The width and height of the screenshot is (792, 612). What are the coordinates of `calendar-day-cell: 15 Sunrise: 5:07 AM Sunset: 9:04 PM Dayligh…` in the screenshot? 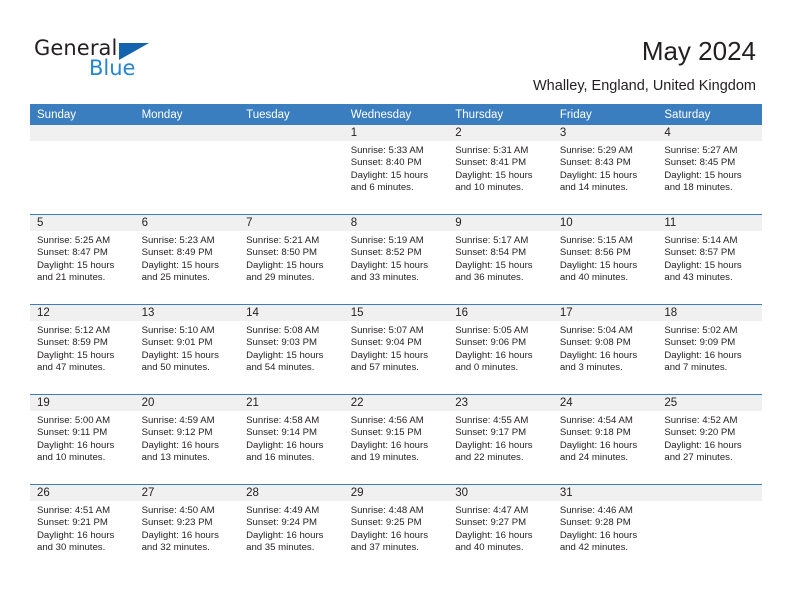 It's located at (396, 349).